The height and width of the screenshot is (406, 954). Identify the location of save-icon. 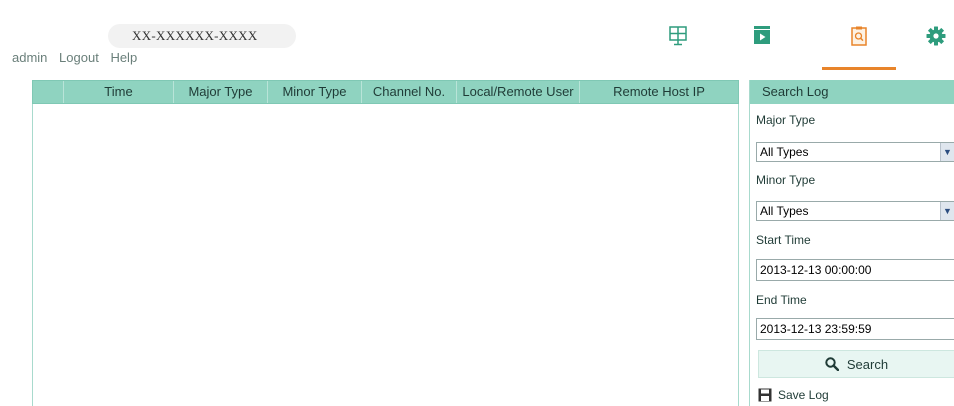
(765, 395).